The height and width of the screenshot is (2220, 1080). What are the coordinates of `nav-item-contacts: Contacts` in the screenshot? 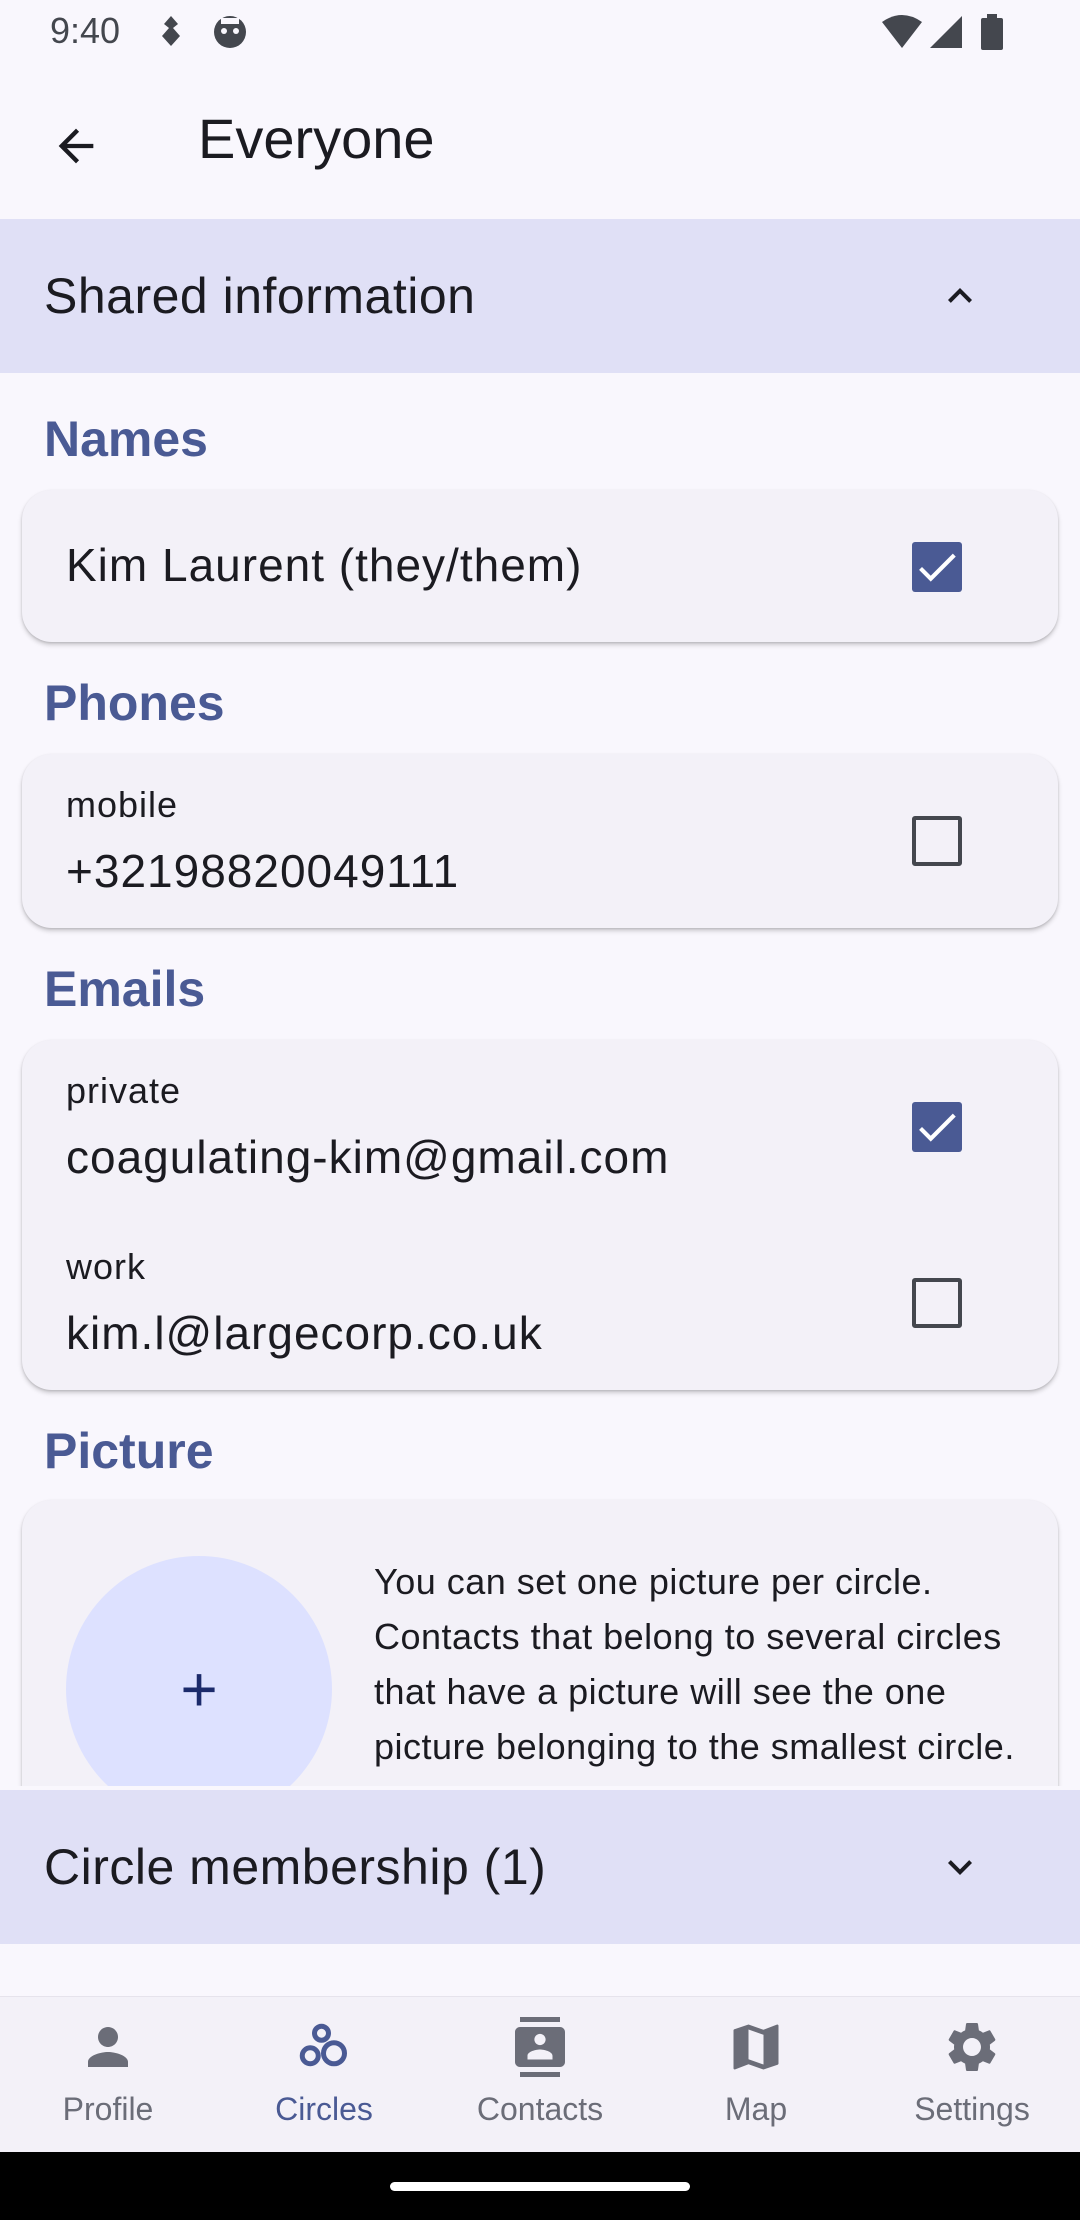 It's located at (540, 2075).